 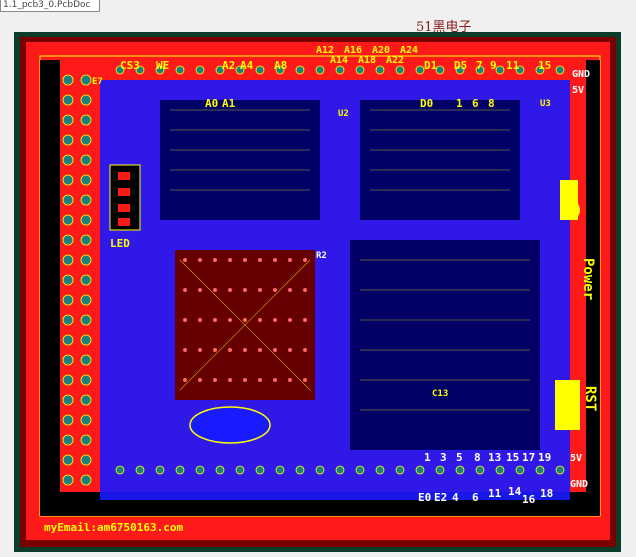 I want to click on bottom-label-15: 15, so click(x=513, y=457).